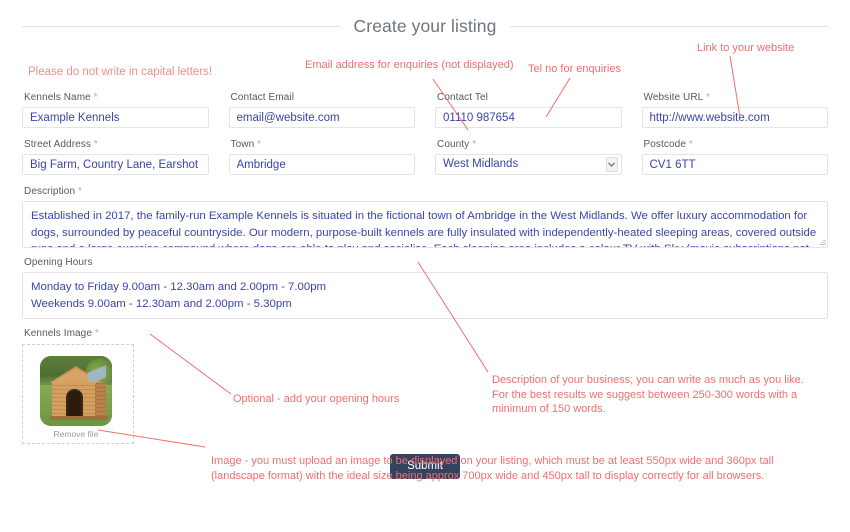 The width and height of the screenshot is (850, 532). What do you see at coordinates (734, 117) in the screenshot?
I see `website-url-input` at bounding box center [734, 117].